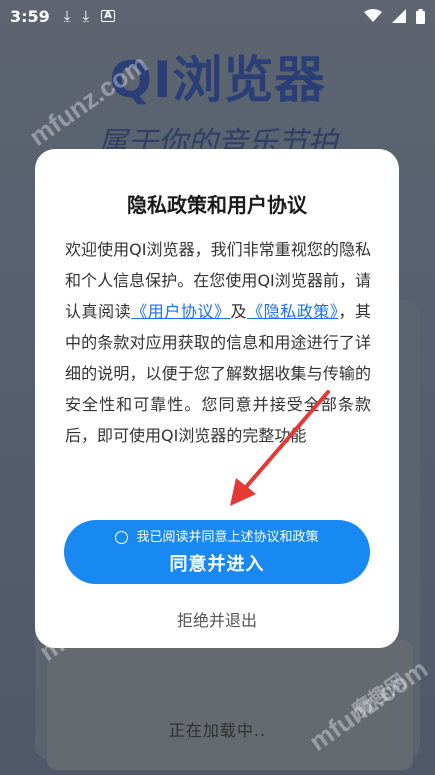 This screenshot has height=775, width=435. Describe the element at coordinates (399, 16) in the screenshot. I see `signal-icon` at that location.